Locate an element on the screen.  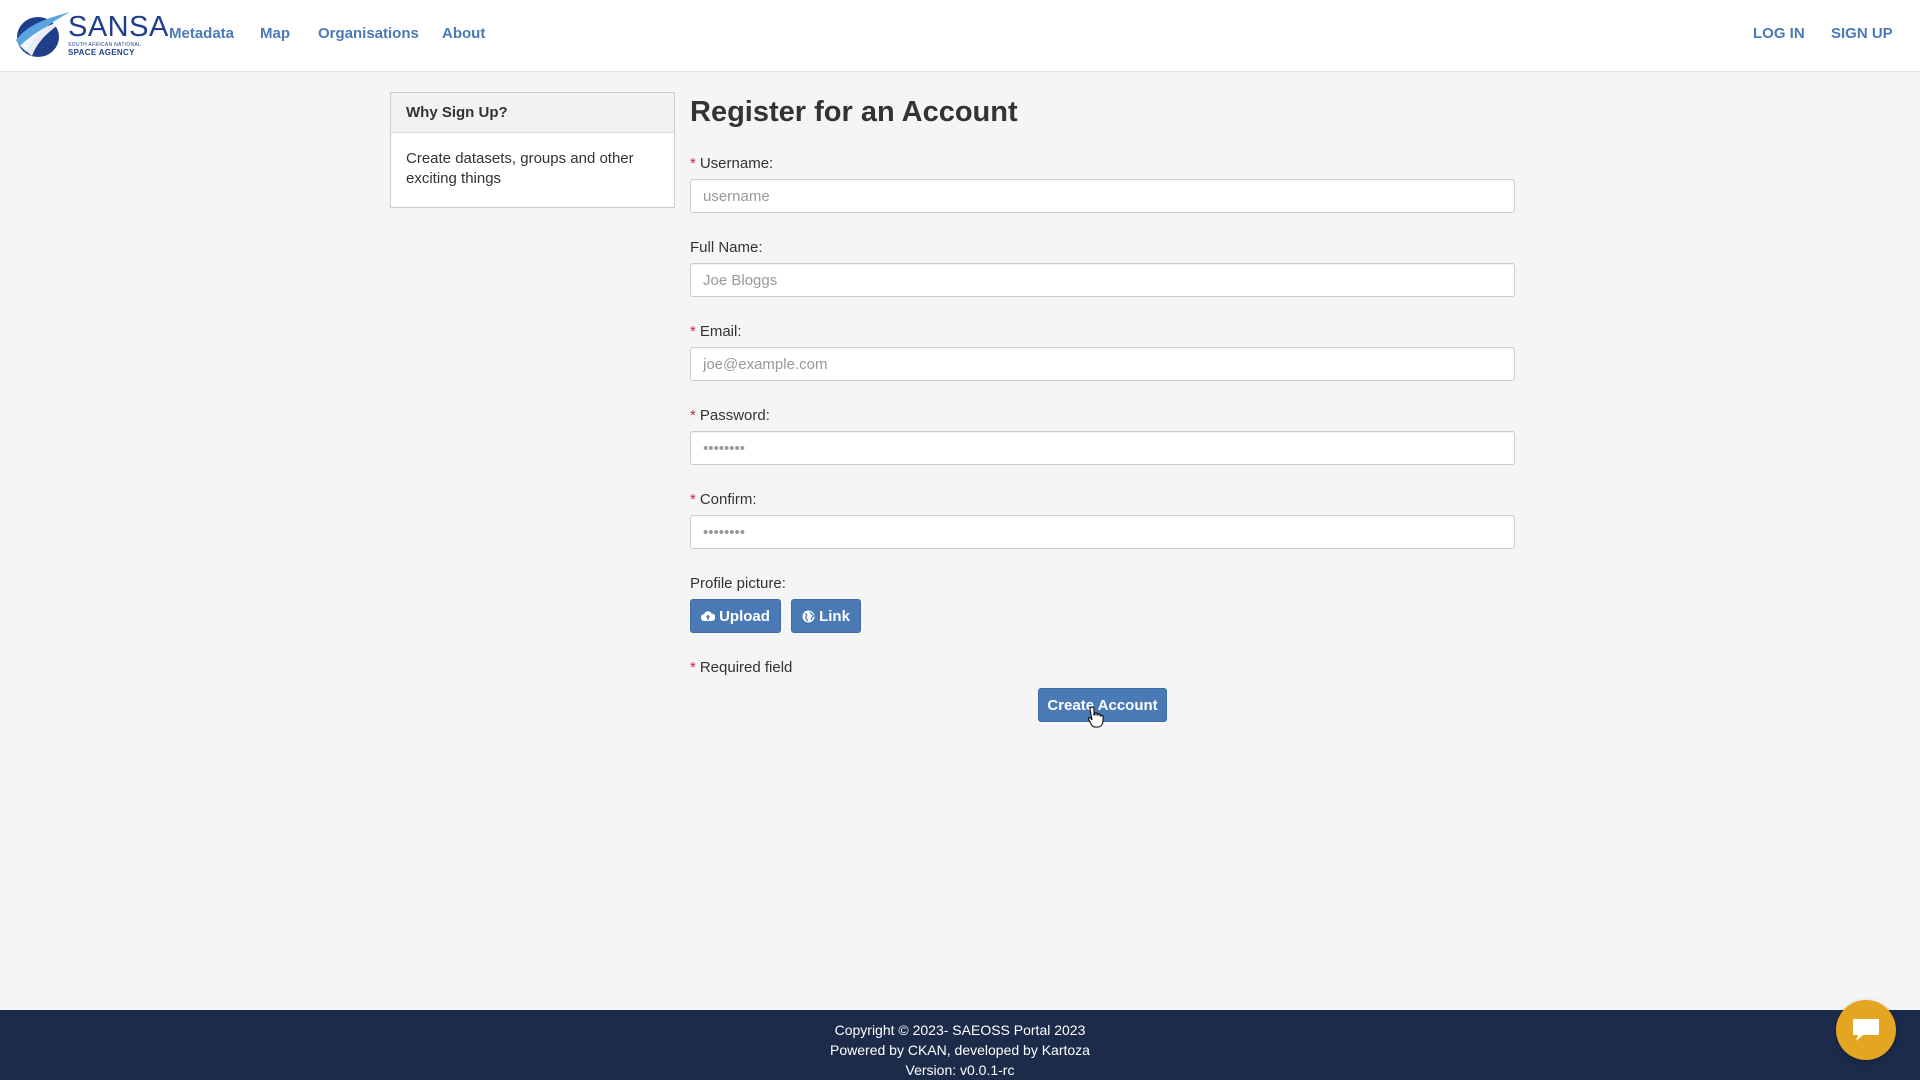
chat-widget-button is located at coordinates (1866, 1030).